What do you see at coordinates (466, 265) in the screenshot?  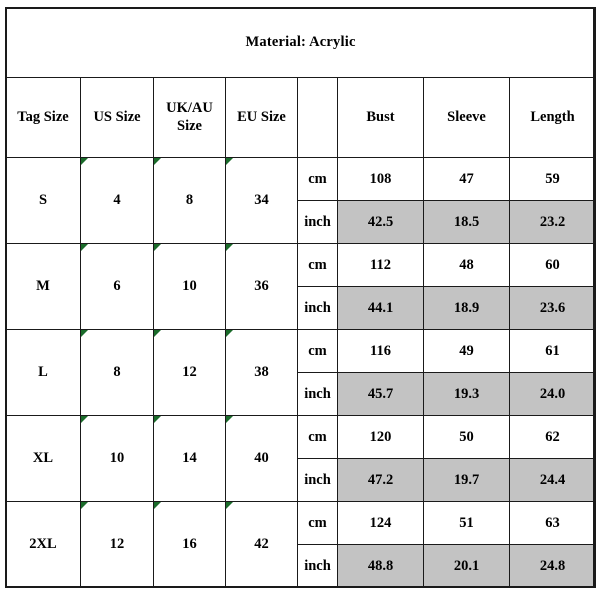 I see `cell-sleeve-cm: 48` at bounding box center [466, 265].